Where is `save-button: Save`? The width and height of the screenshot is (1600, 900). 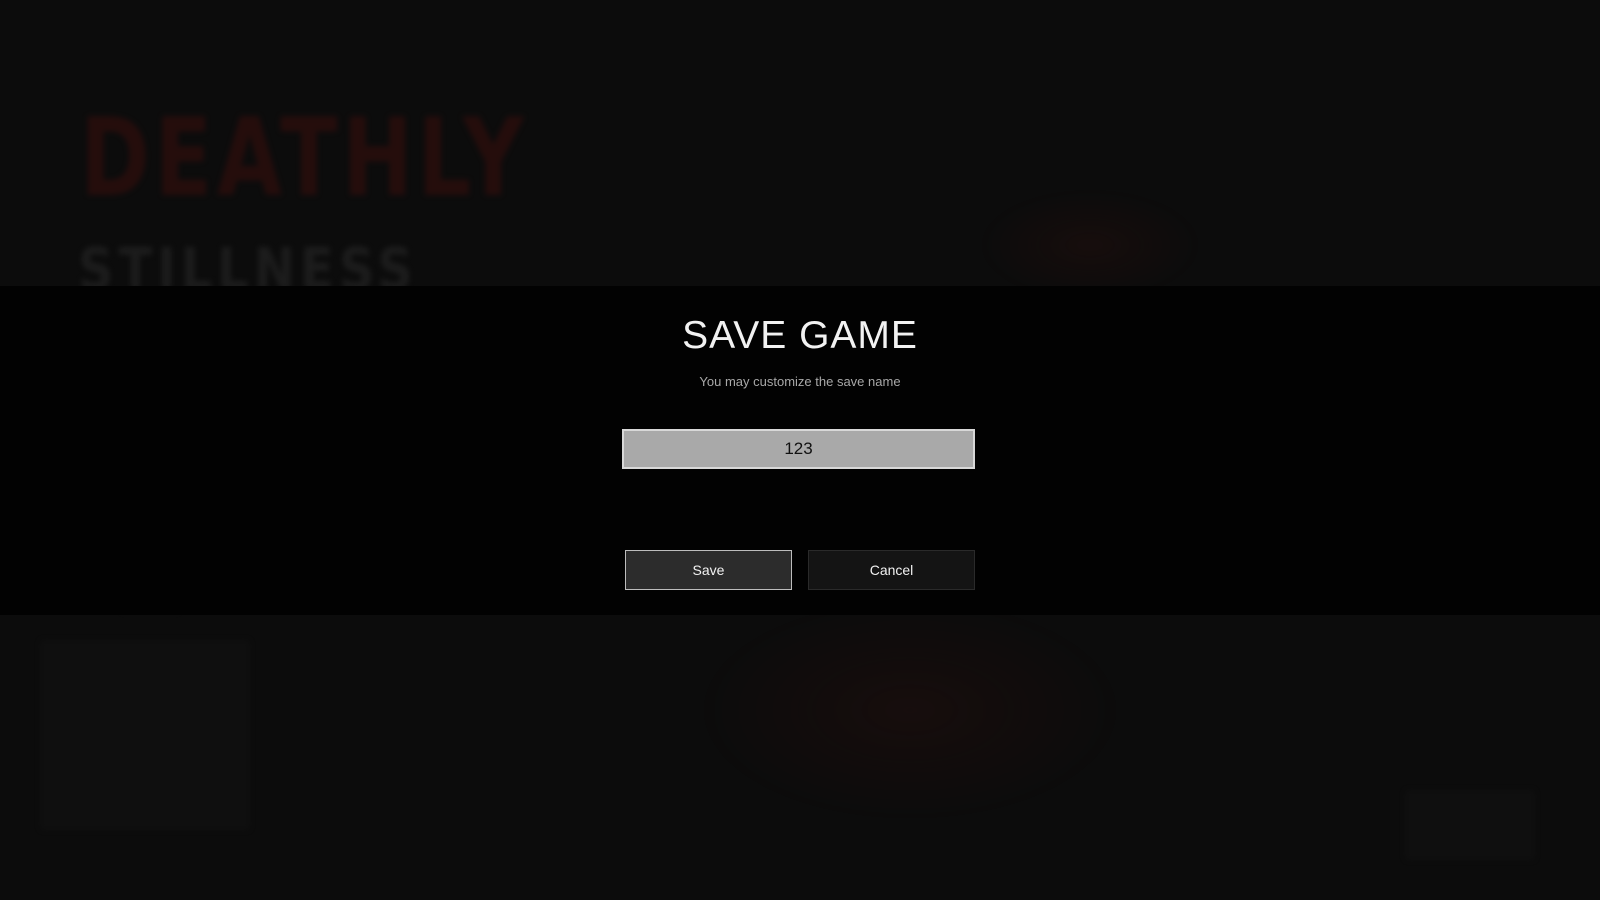 save-button: Save is located at coordinates (708, 570).